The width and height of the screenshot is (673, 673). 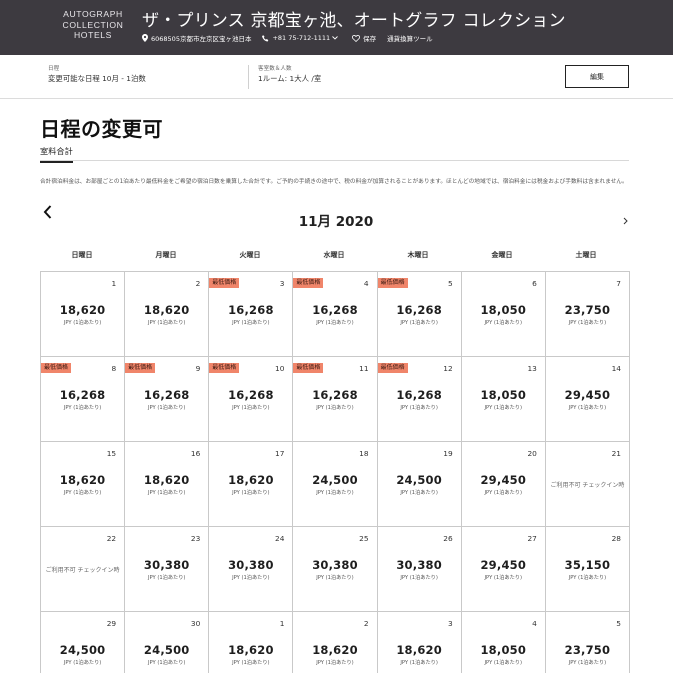 I want to click on calendar-day-cell: 3 18,620 JPY (1泊あたり), so click(x=419, y=642).